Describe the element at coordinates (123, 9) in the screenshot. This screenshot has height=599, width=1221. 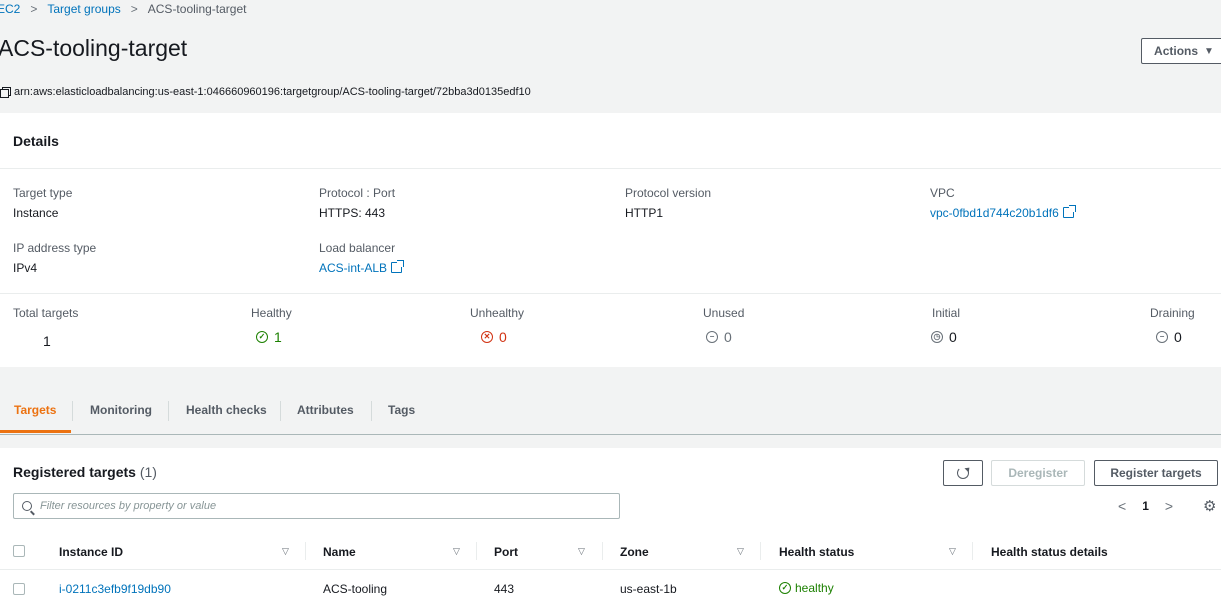
I see `breadcrumb: EC2 > Target groups > ACS-tooling-target` at that location.